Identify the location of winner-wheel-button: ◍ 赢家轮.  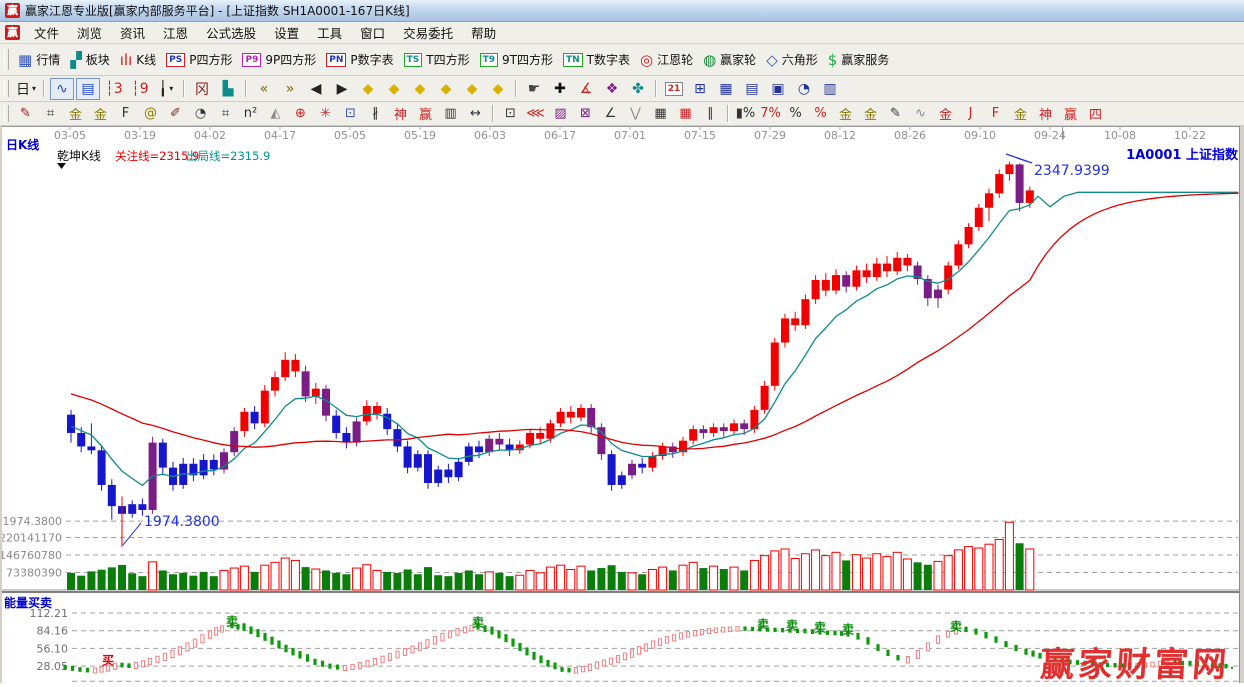
(729, 59).